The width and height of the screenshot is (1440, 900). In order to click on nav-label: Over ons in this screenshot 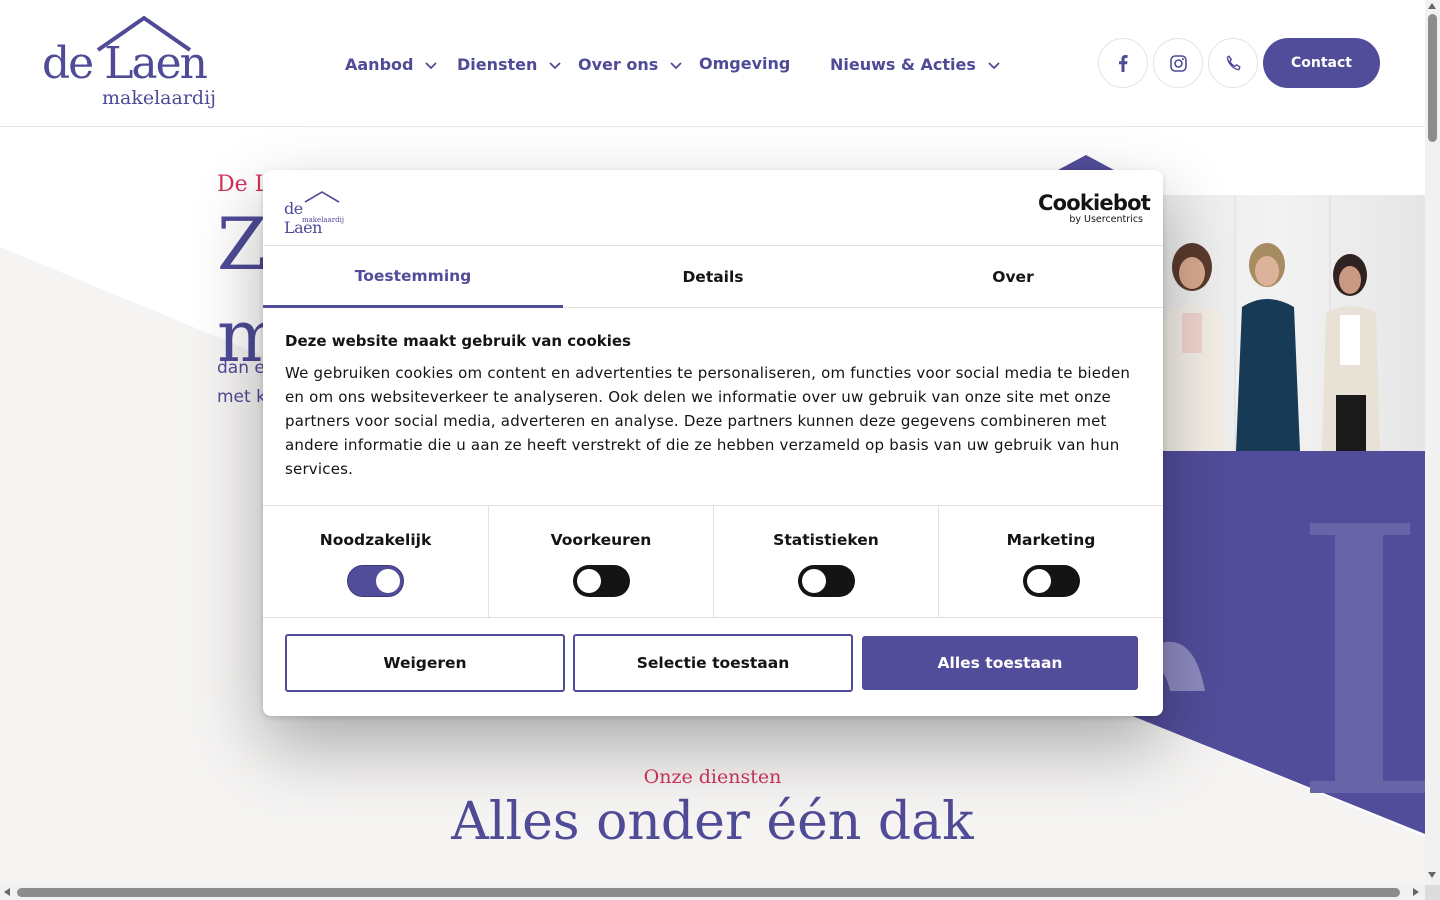, I will do `click(618, 64)`.